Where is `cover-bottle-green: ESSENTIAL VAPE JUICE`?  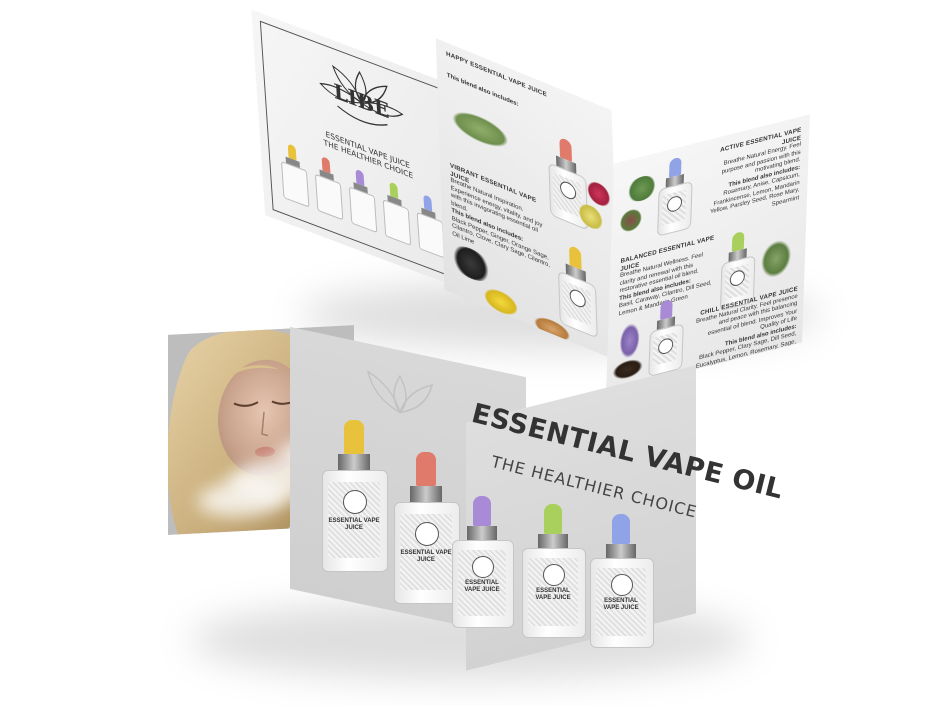
cover-bottle-green: ESSENTIAL VAPE JUICE is located at coordinates (554, 571).